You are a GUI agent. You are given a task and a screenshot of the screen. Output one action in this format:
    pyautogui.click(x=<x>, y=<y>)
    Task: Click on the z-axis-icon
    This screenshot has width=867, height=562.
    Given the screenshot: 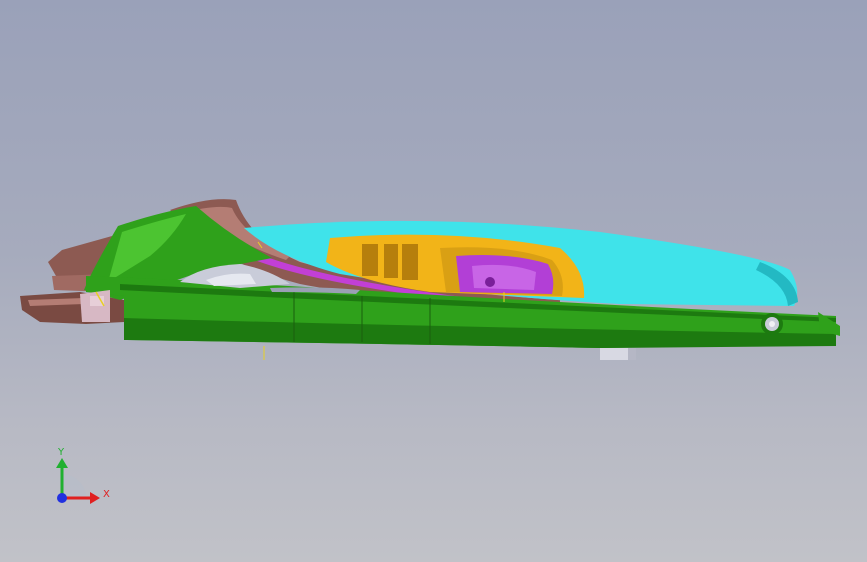 What is the action you would take?
    pyautogui.click(x=62, y=498)
    